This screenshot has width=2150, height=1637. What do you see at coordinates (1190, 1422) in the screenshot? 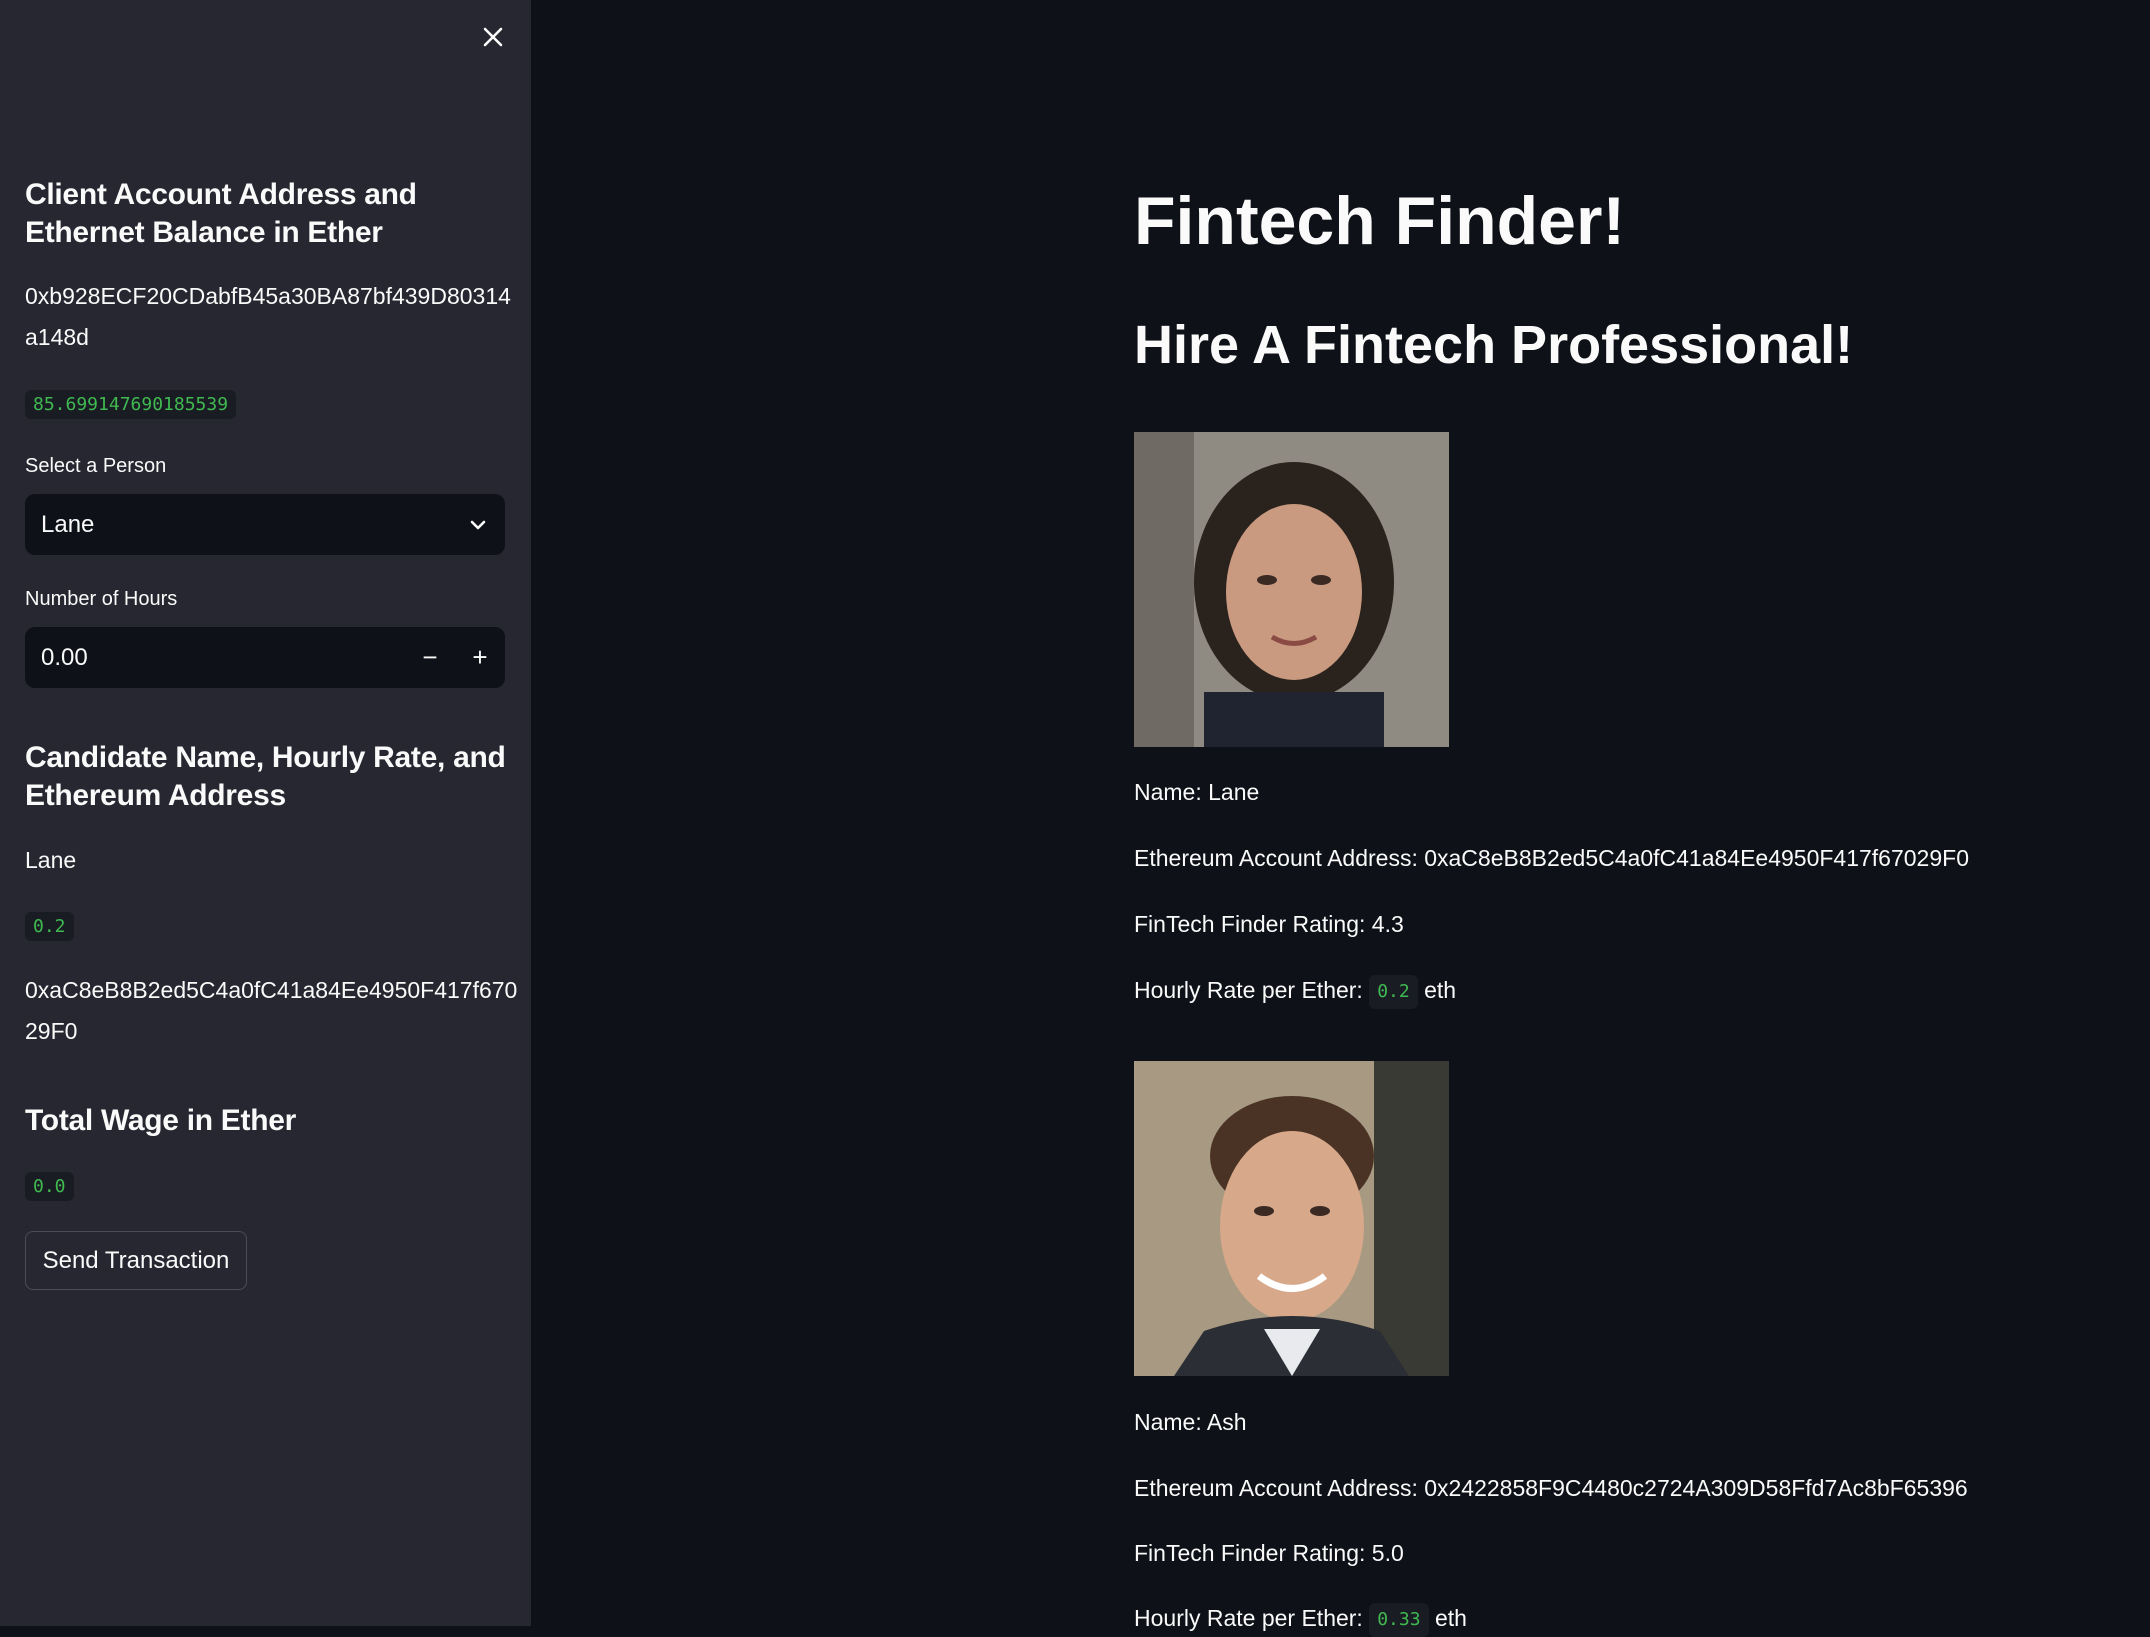
I see `candidate-name-ash: Name: Ash` at bounding box center [1190, 1422].